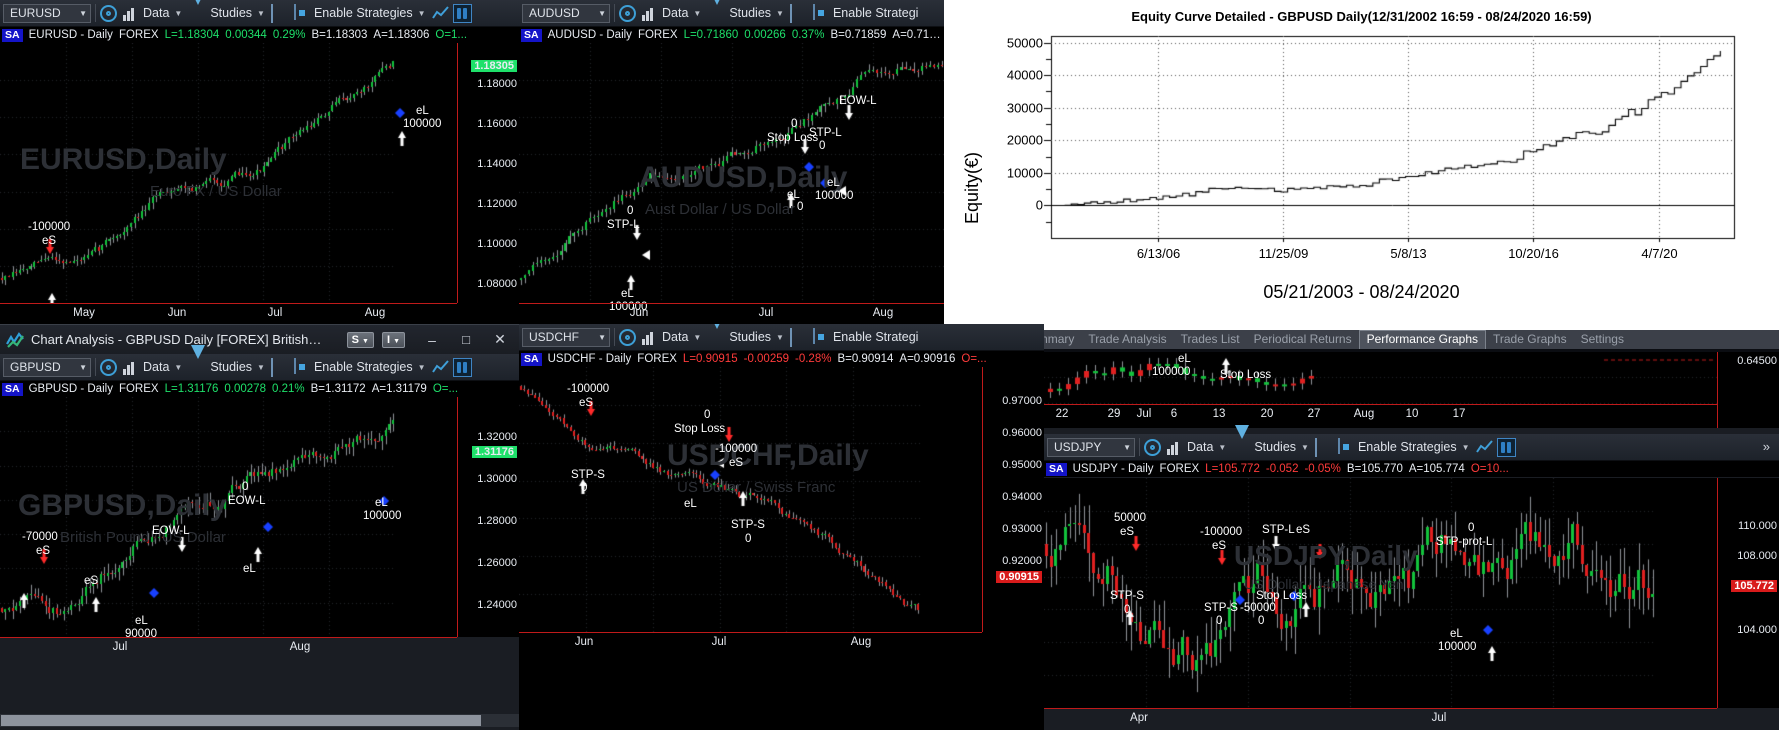  I want to click on i-dropdown-button: I ▼, so click(393, 339).